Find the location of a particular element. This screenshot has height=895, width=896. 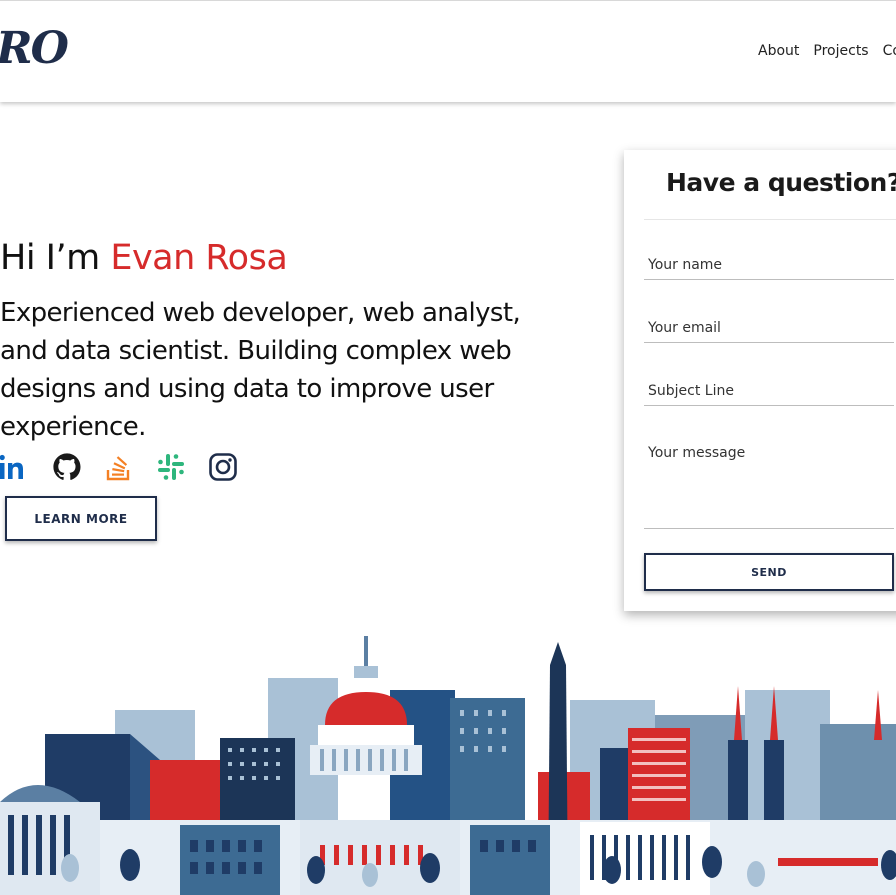

name-input is located at coordinates (769, 268).